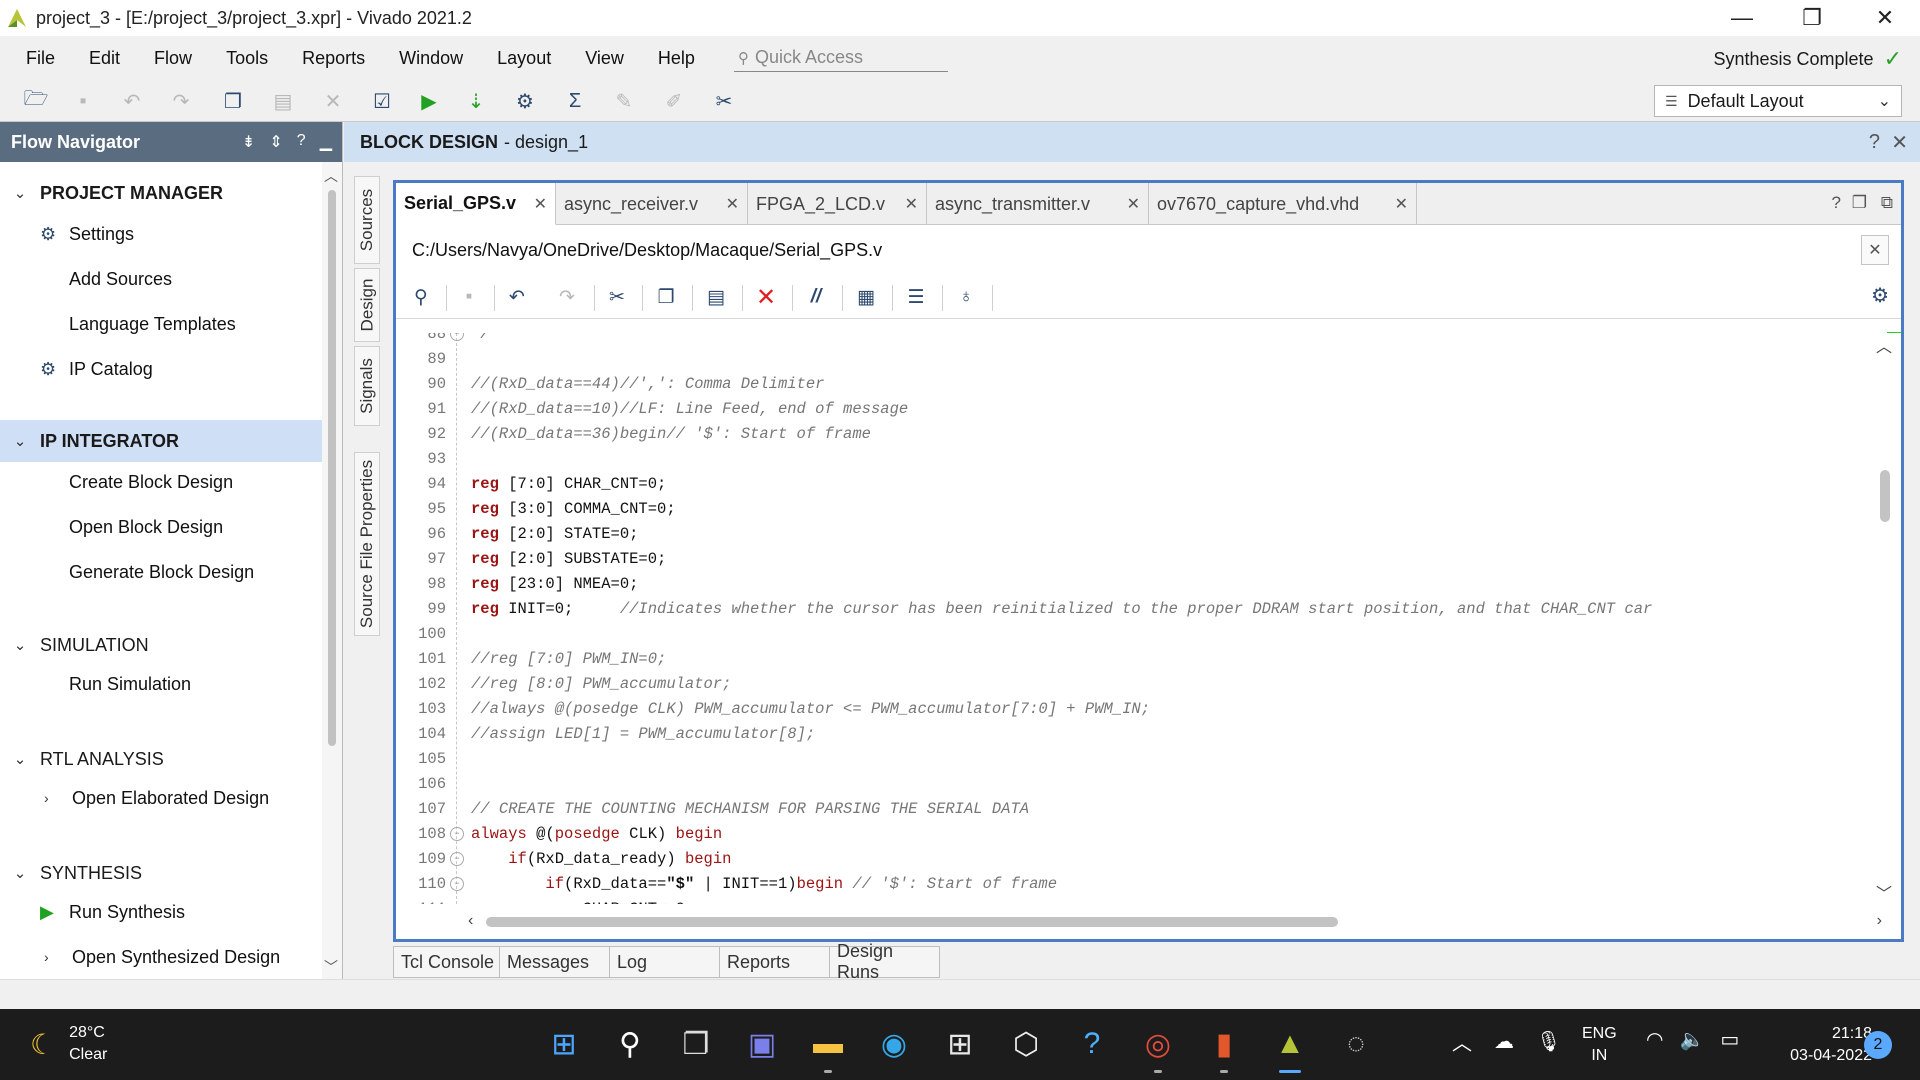 This screenshot has width=1920, height=1080. I want to click on collapse-all-icon: ⇟, so click(248, 142).